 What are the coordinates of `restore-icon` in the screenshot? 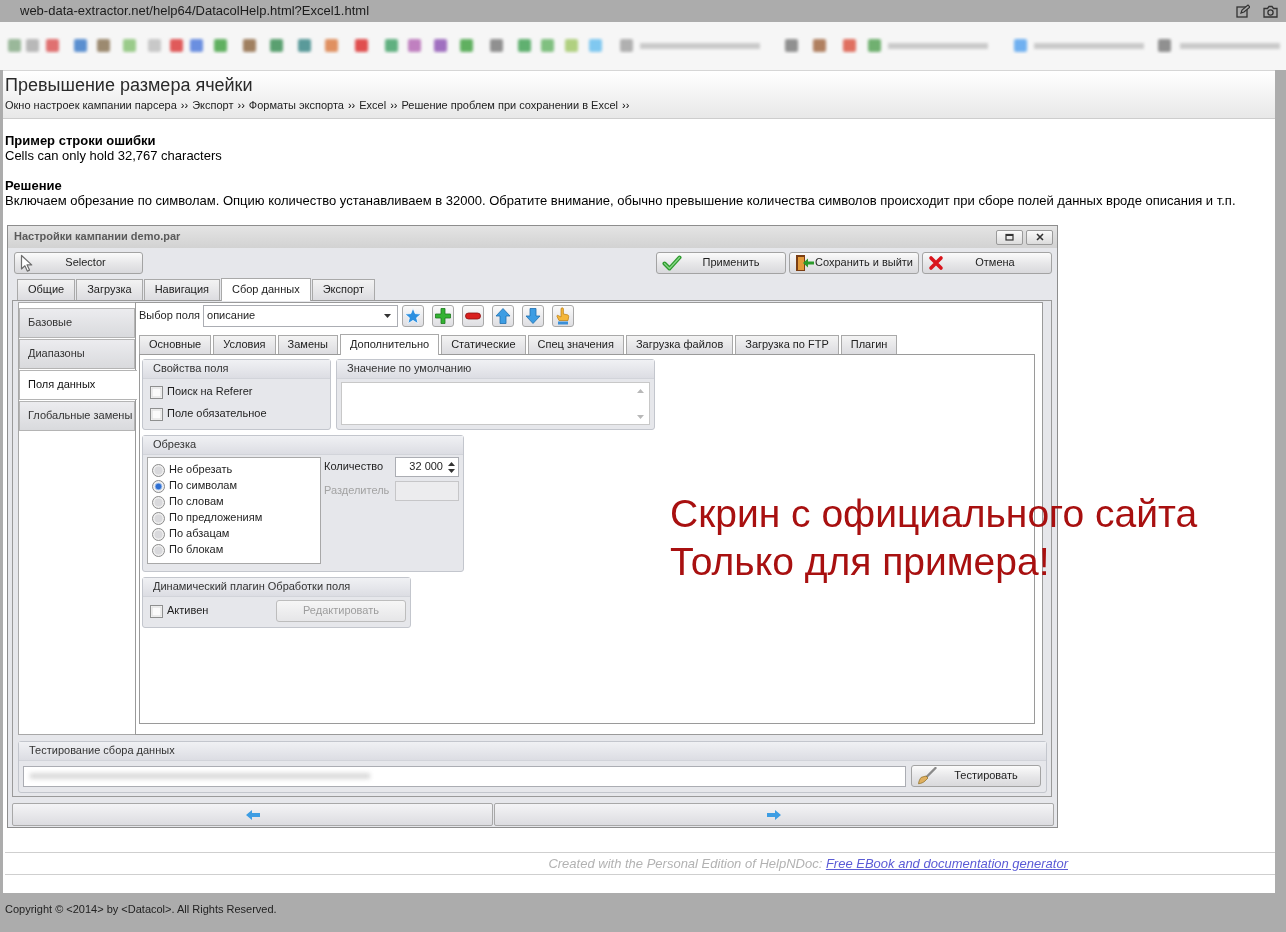 It's located at (1009, 237).